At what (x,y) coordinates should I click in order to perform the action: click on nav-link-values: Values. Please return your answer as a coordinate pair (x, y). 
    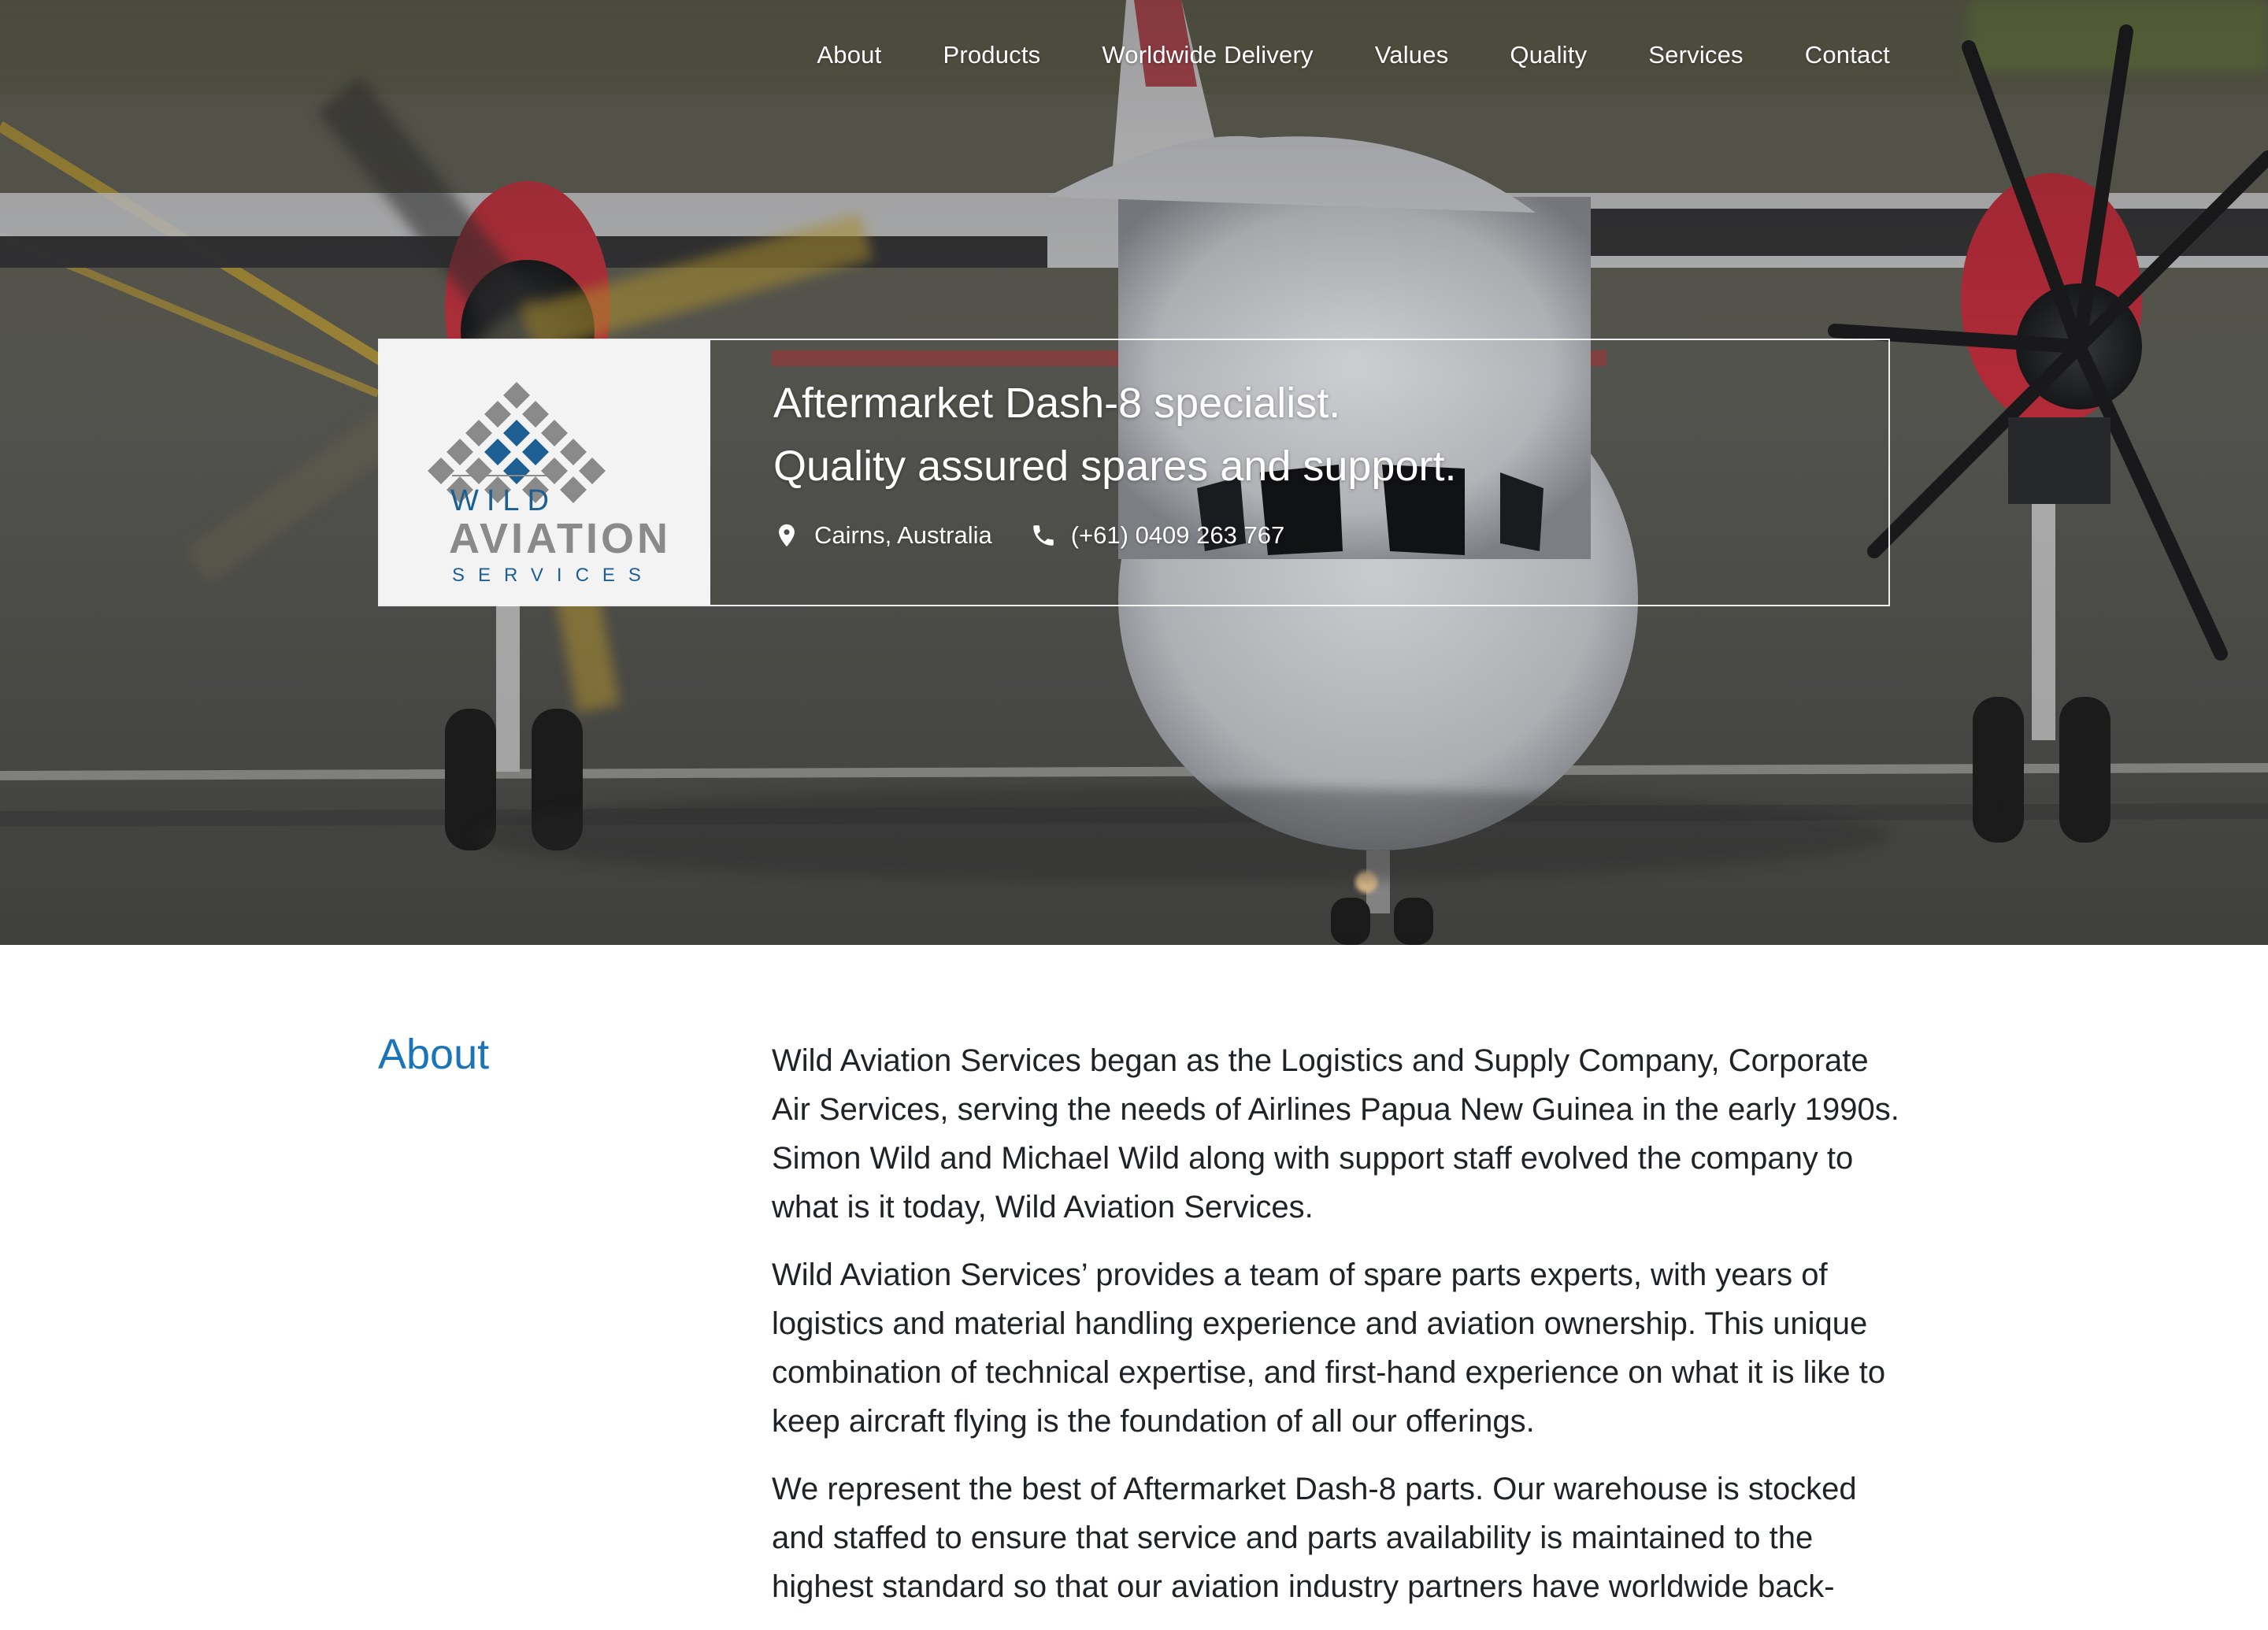
    Looking at the image, I should click on (1412, 55).